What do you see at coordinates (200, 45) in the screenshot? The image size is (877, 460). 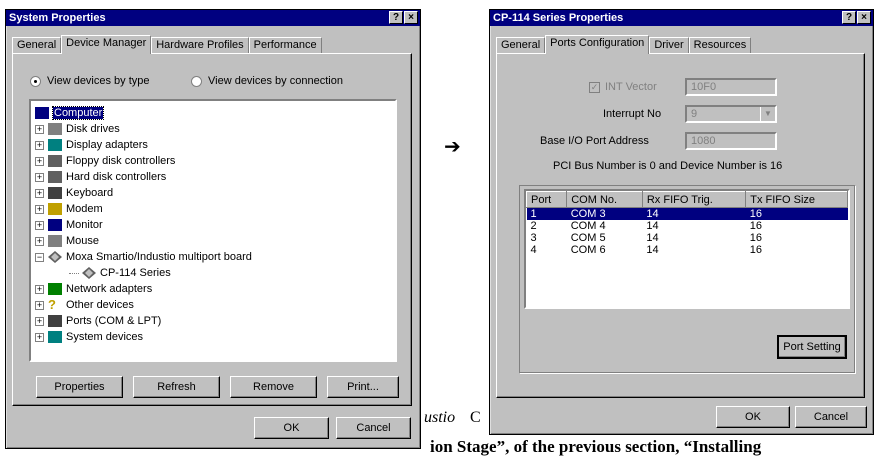 I see `tab-hardware-profiles: Hardware Profiles` at bounding box center [200, 45].